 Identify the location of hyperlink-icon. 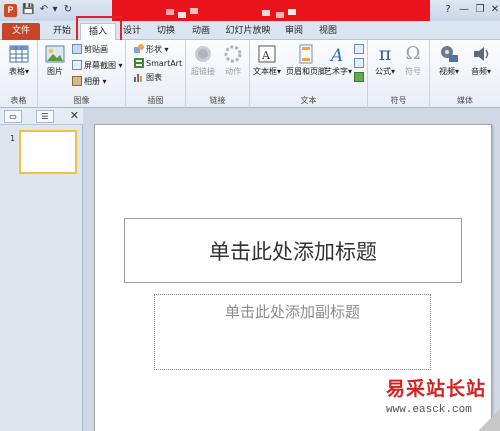
(203, 54).